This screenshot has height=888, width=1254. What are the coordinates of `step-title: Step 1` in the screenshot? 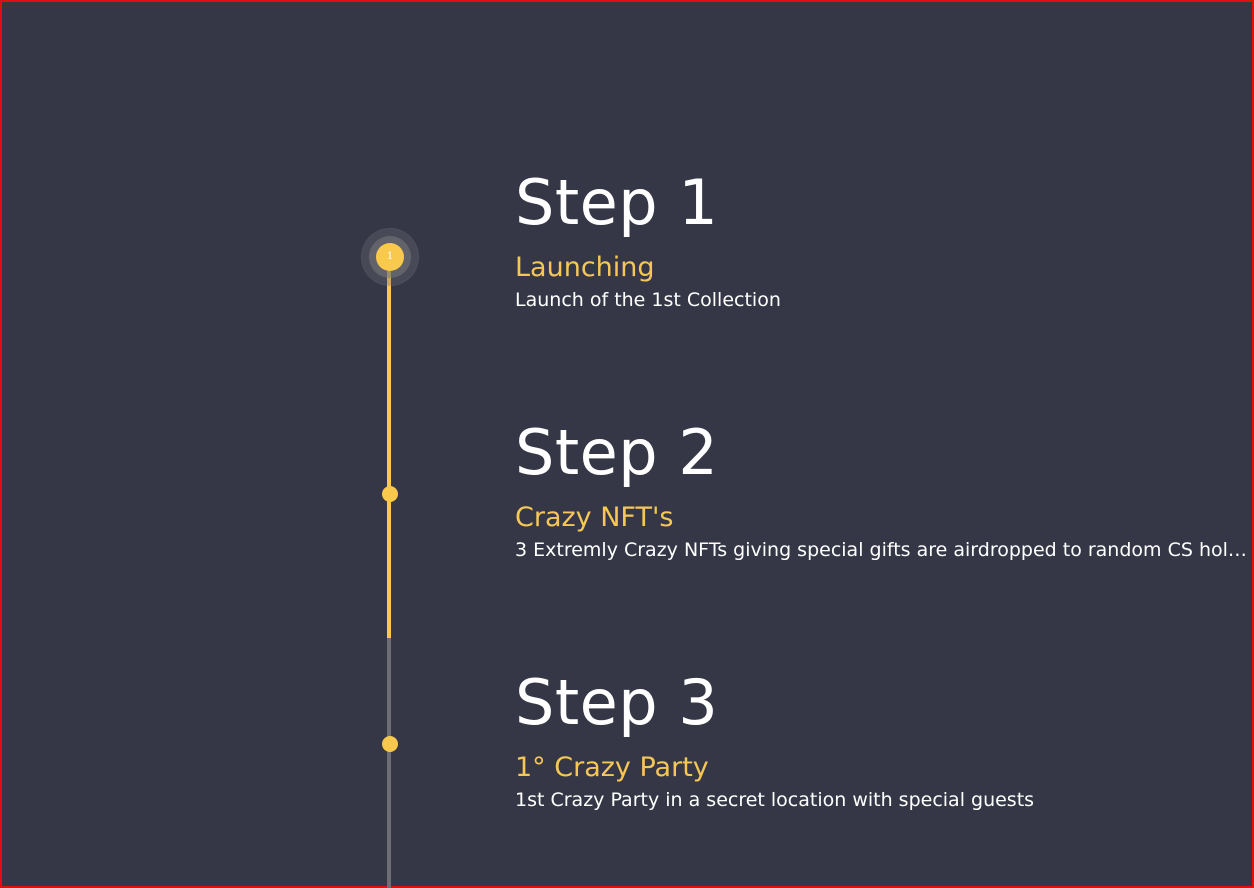 It's located at (617, 202).